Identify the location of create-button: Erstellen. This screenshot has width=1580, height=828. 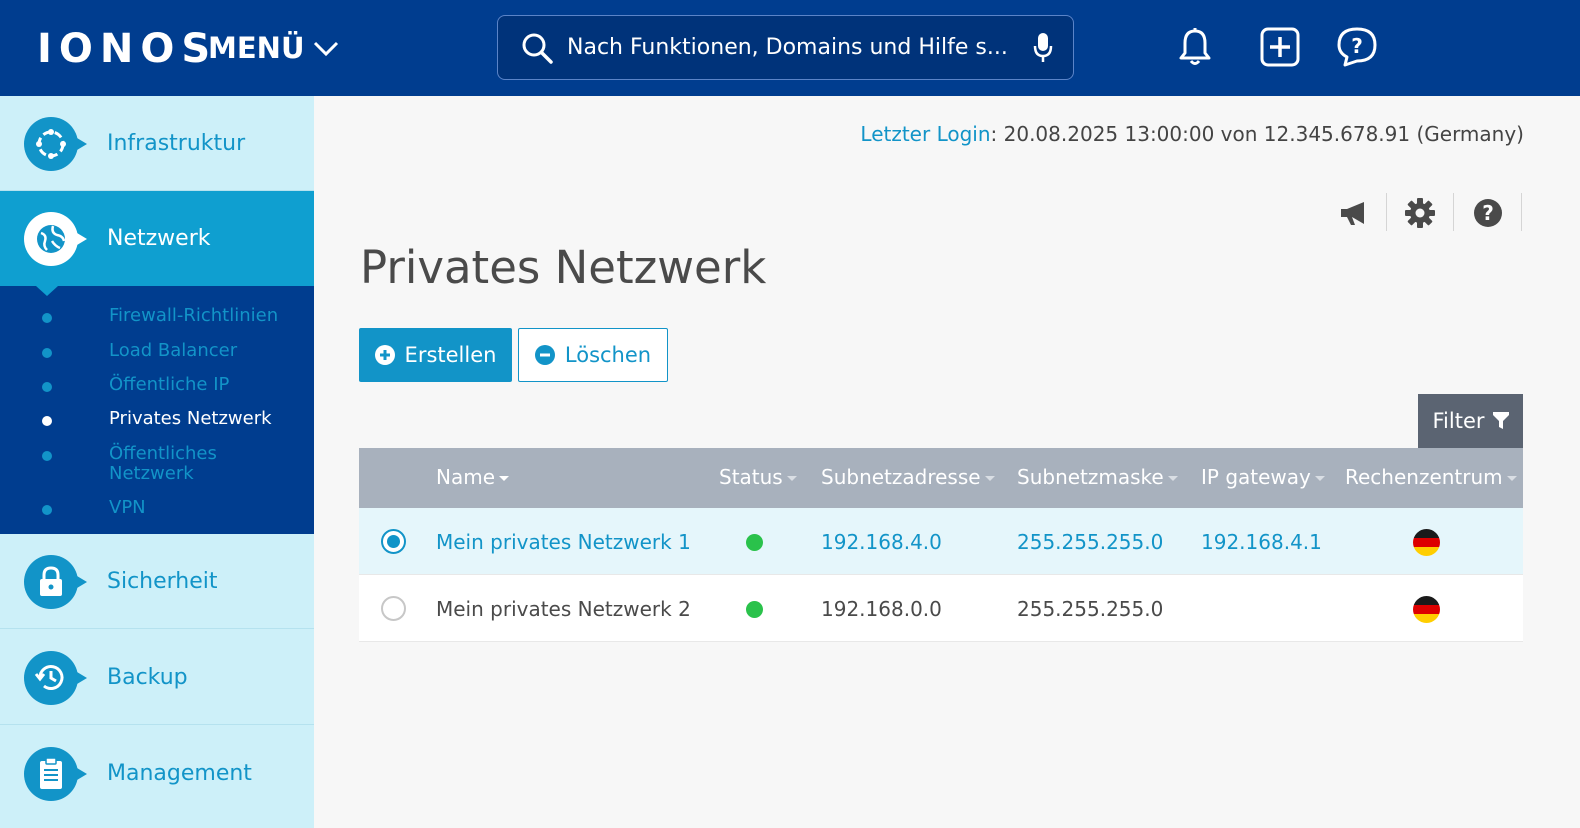
(435, 355).